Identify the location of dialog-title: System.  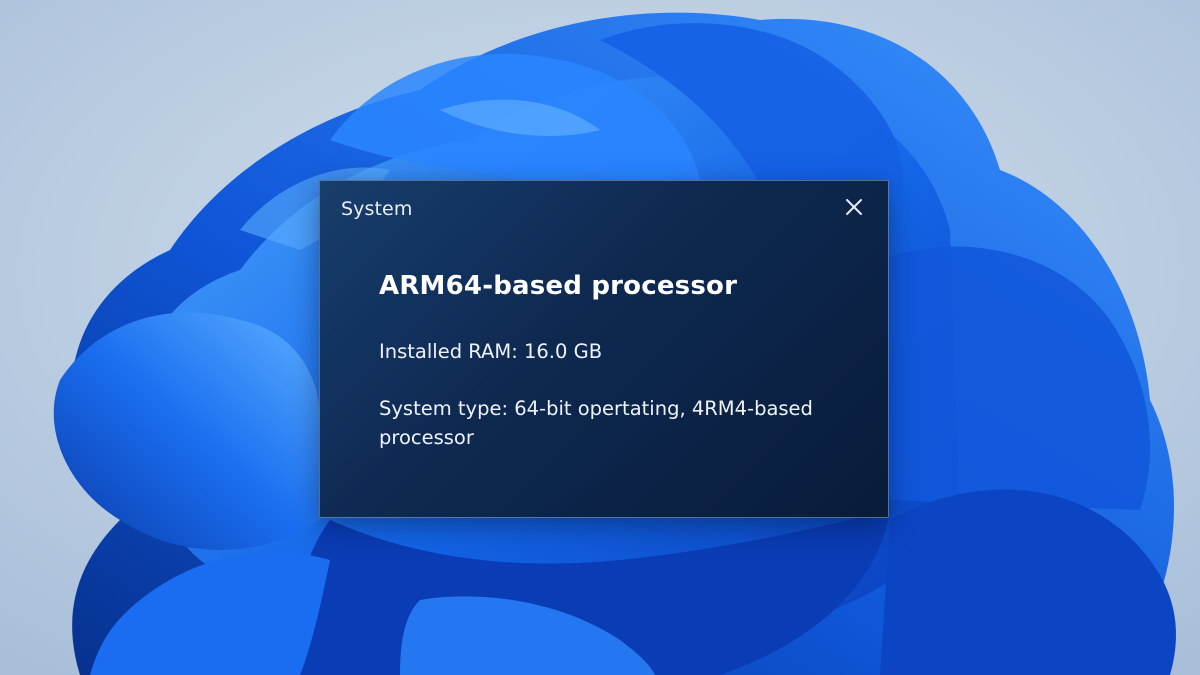
(377, 209).